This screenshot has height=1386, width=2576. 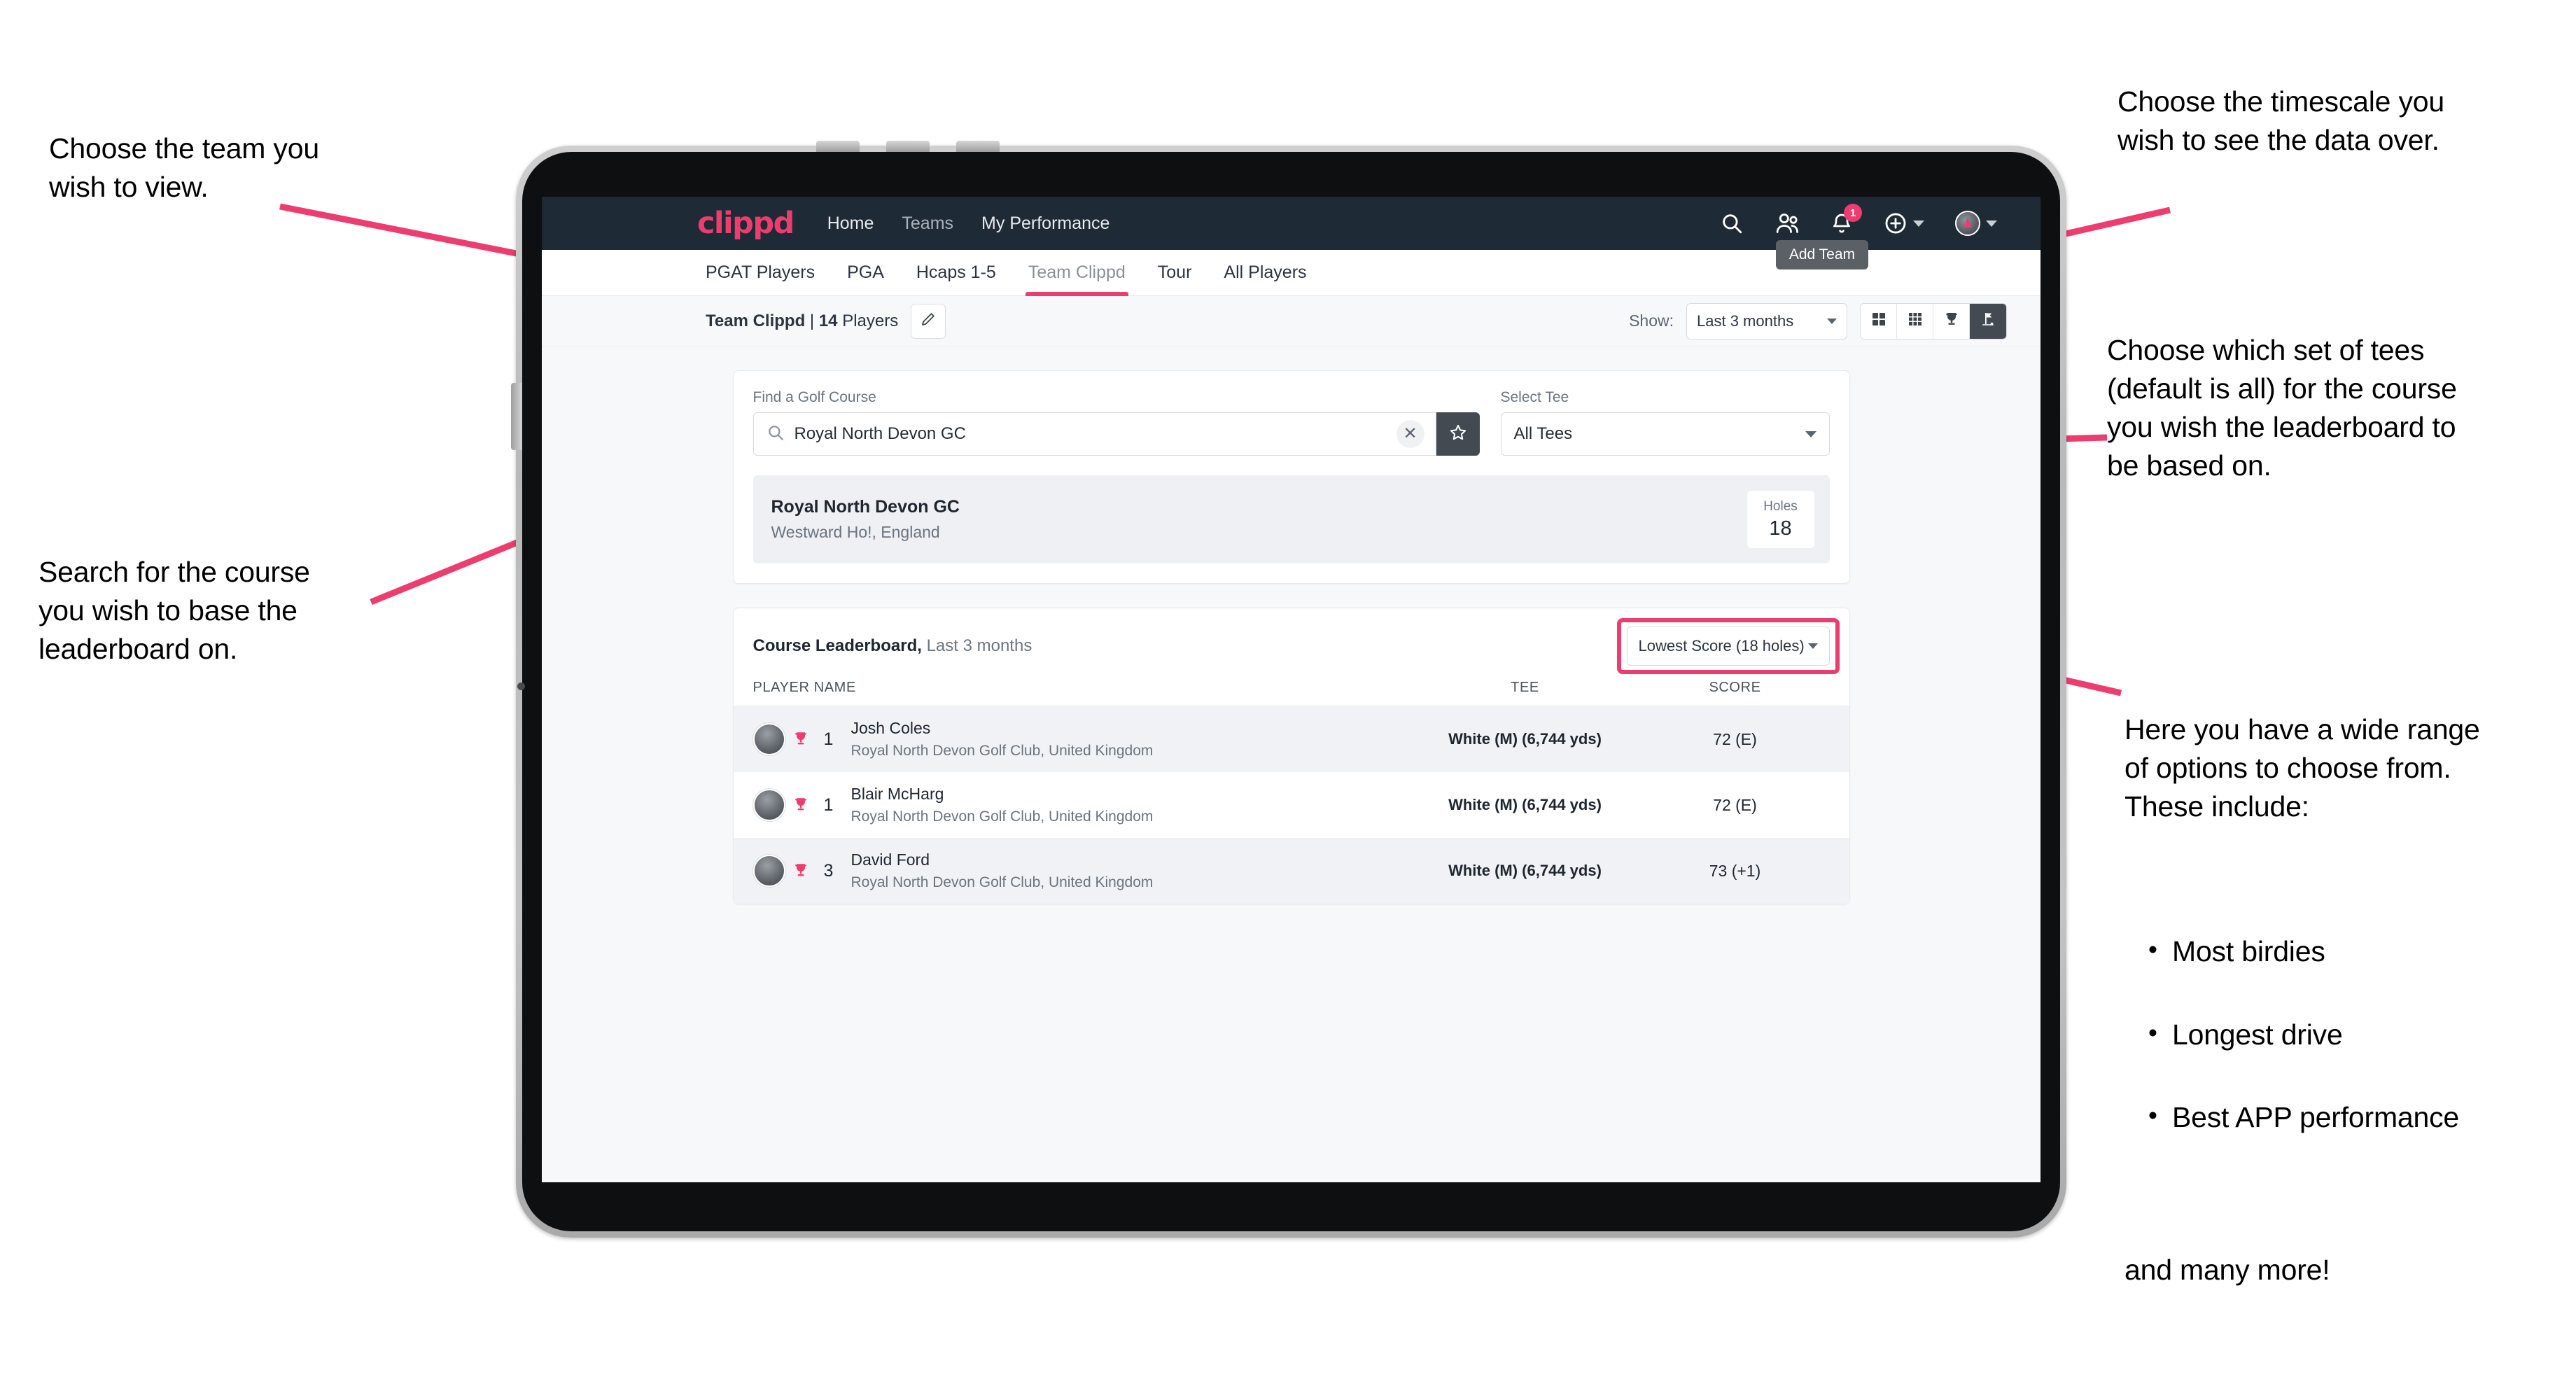 I want to click on column-header-player-name: PLAYER NAME, so click(x=804, y=687).